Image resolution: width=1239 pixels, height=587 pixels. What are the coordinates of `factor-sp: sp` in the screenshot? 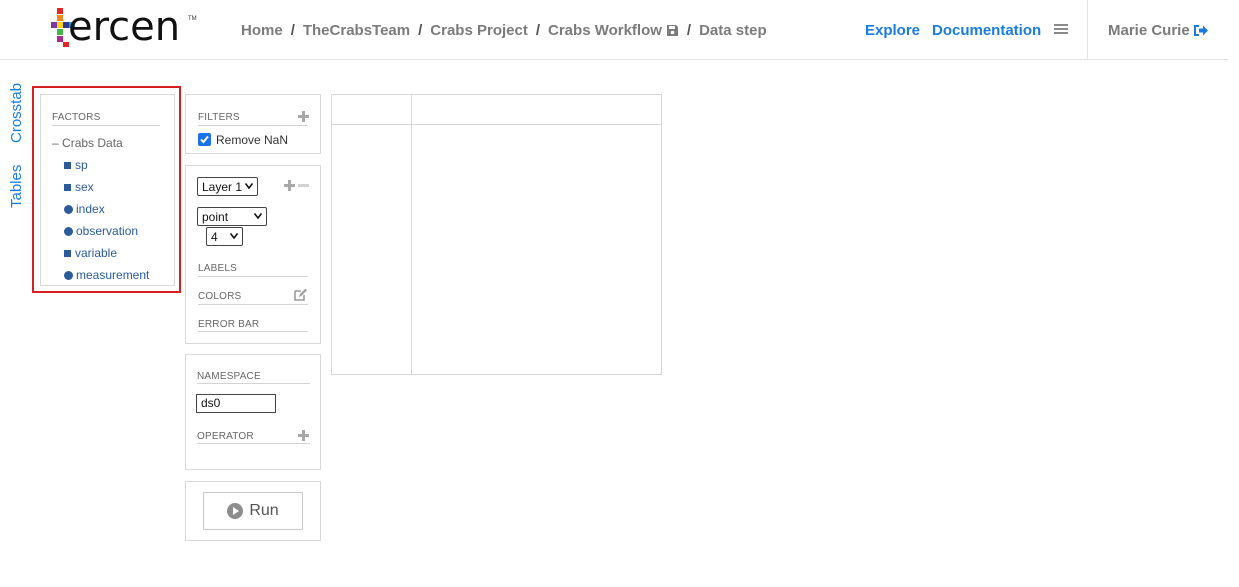 It's located at (76, 165).